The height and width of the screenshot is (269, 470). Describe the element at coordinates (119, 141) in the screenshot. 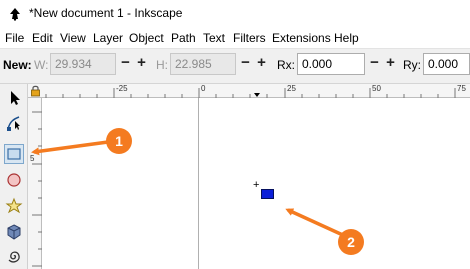

I see `callout-badge-1: 1` at that location.